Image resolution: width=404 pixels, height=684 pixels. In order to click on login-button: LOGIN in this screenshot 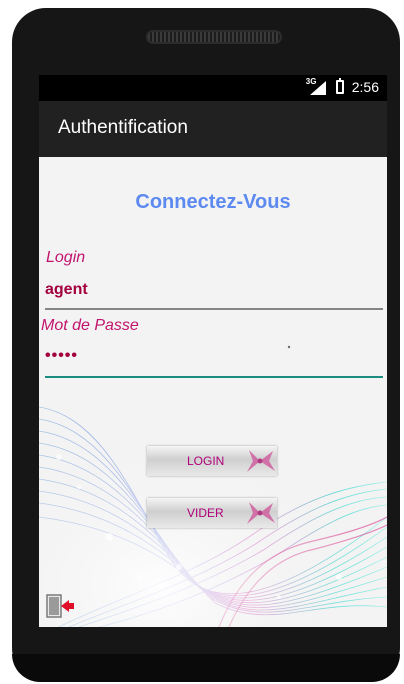, I will do `click(212, 461)`.